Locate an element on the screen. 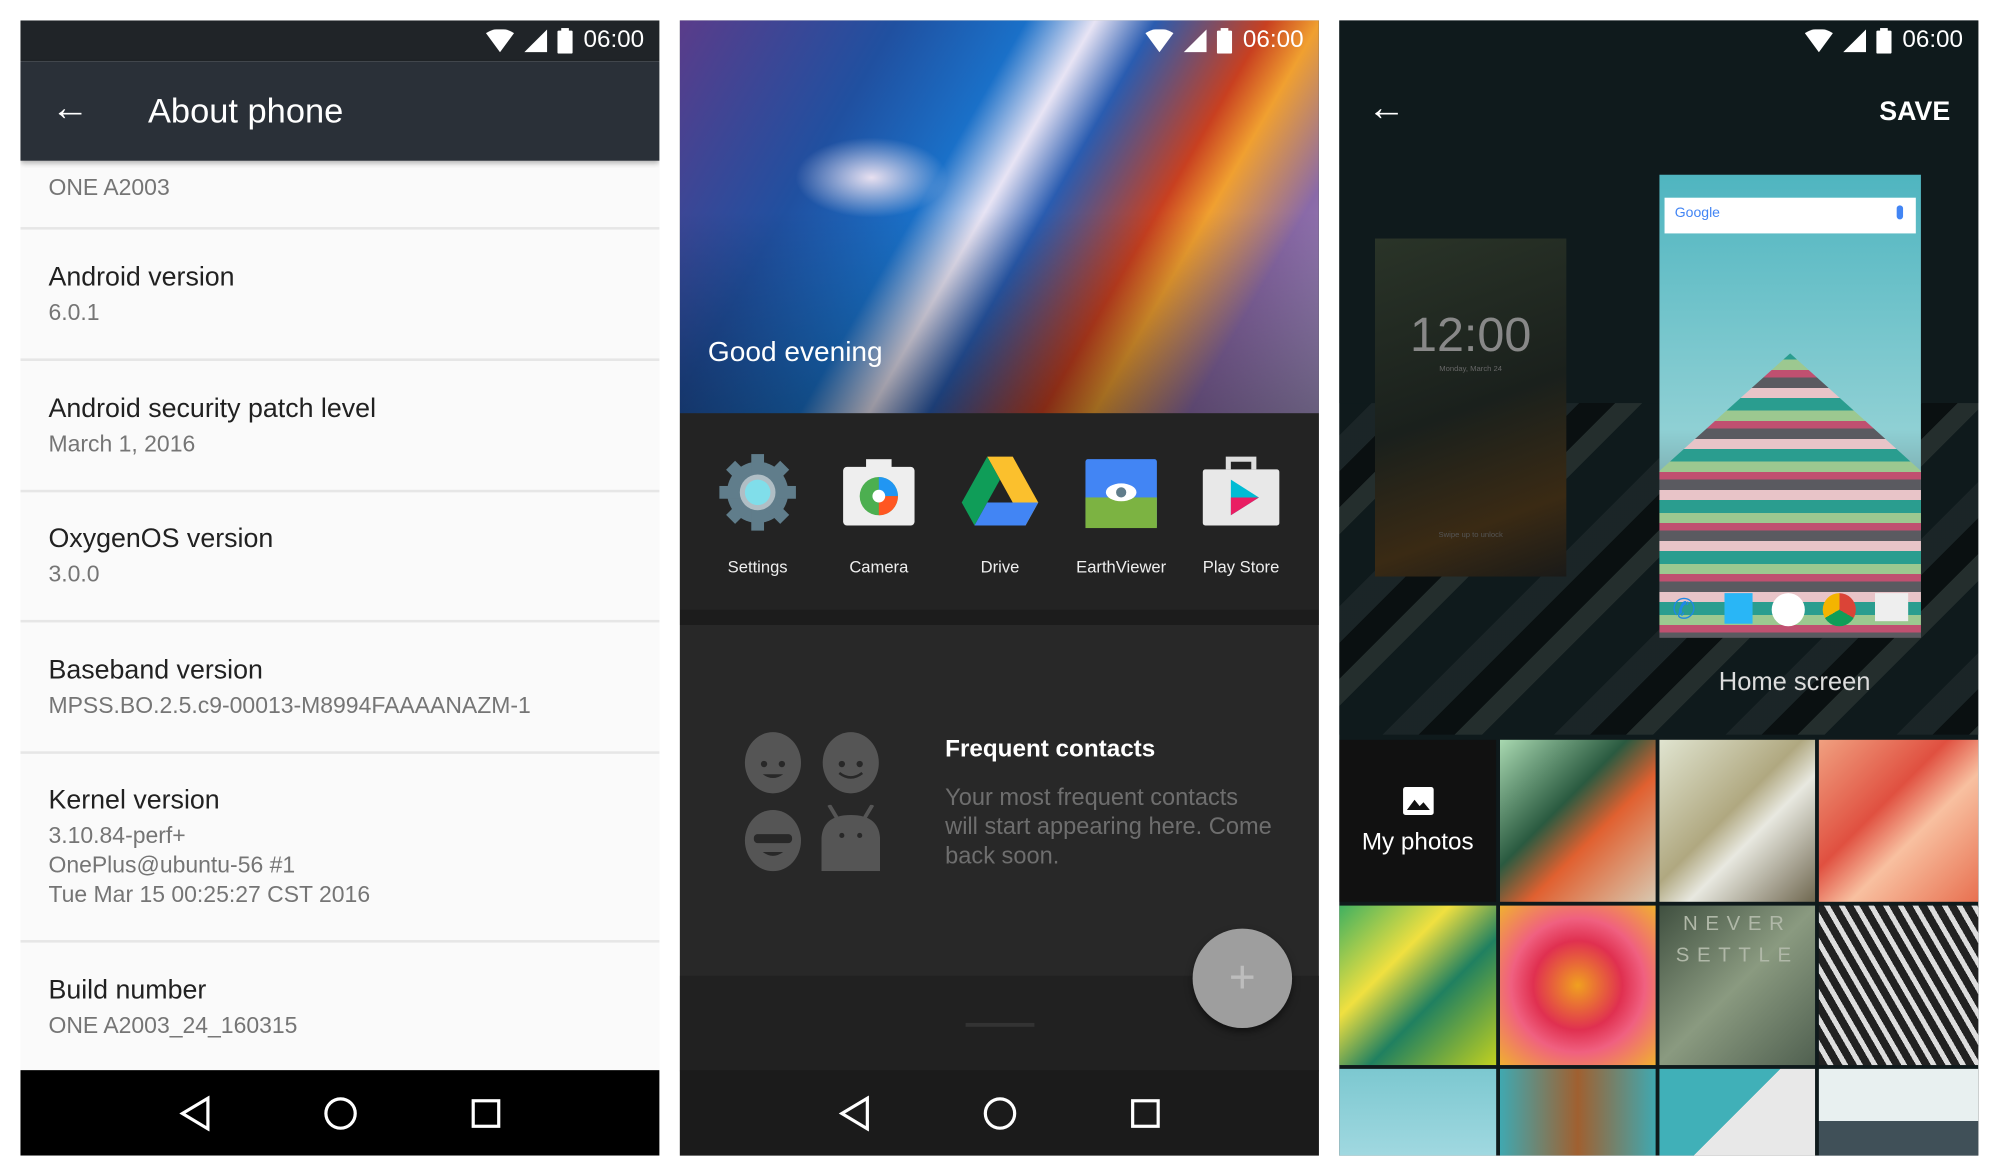 This screenshot has height=1176, width=2000. lock-time: 12:00 is located at coordinates (1471, 335).